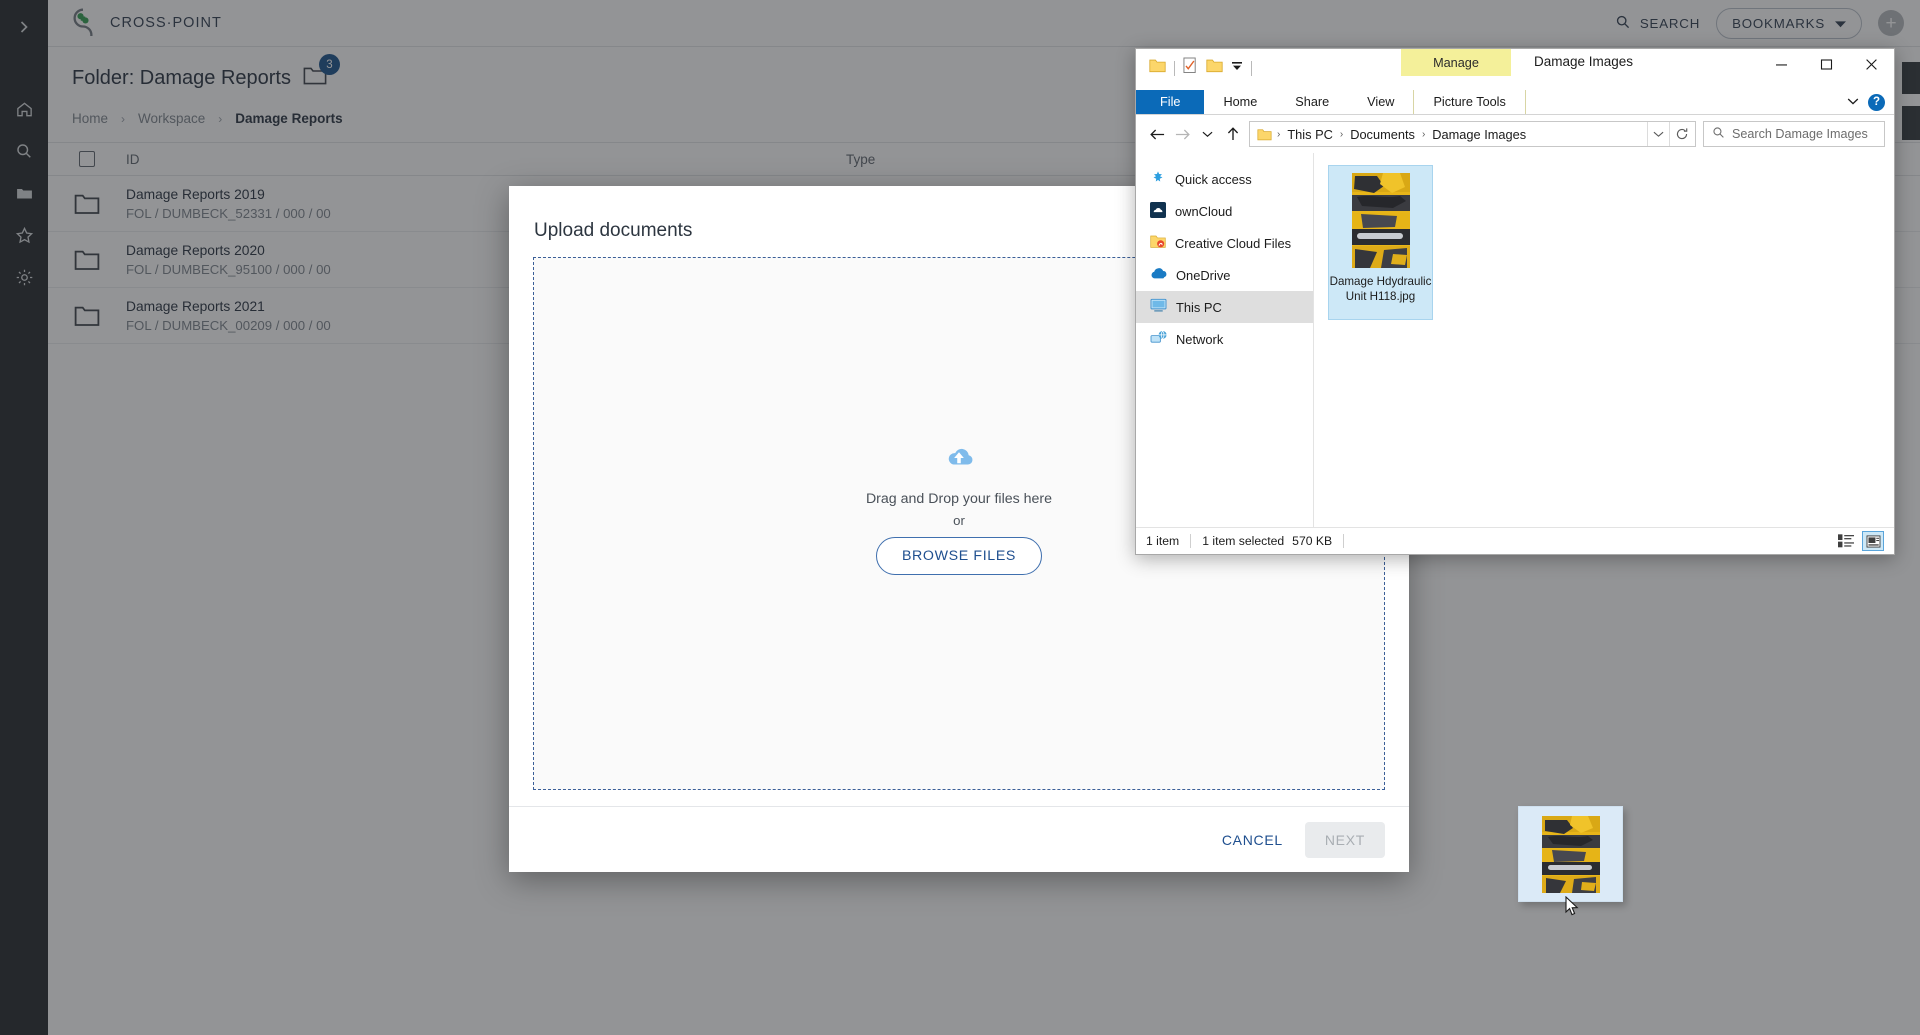  Describe the element at coordinates (1604, 340) in the screenshot. I see `explorer-file-list: Damage Hdydraulic Unit H118.jpg` at that location.